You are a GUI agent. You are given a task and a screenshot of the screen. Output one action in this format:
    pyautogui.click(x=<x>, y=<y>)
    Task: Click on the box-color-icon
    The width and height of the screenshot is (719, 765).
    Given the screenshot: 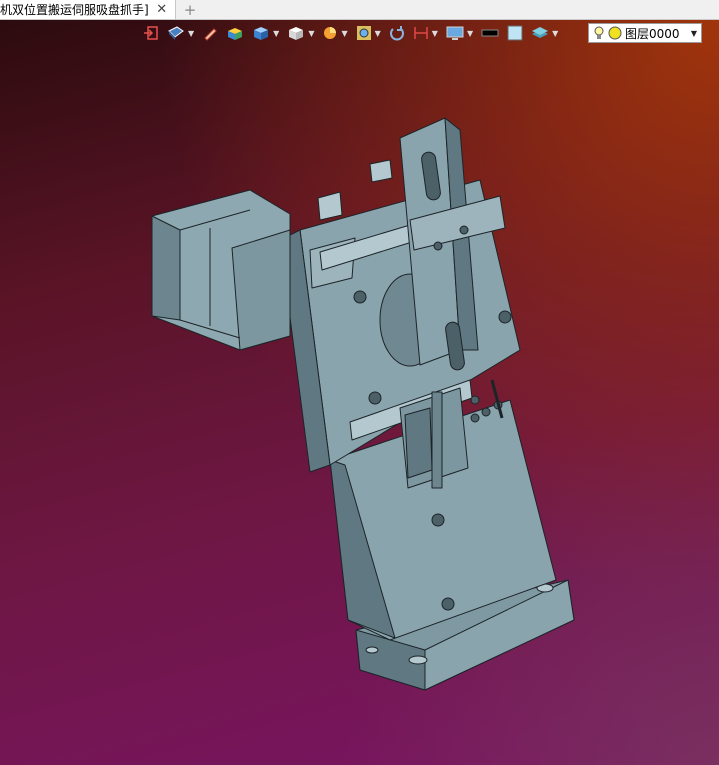 What is the action you would take?
    pyautogui.click(x=235, y=34)
    